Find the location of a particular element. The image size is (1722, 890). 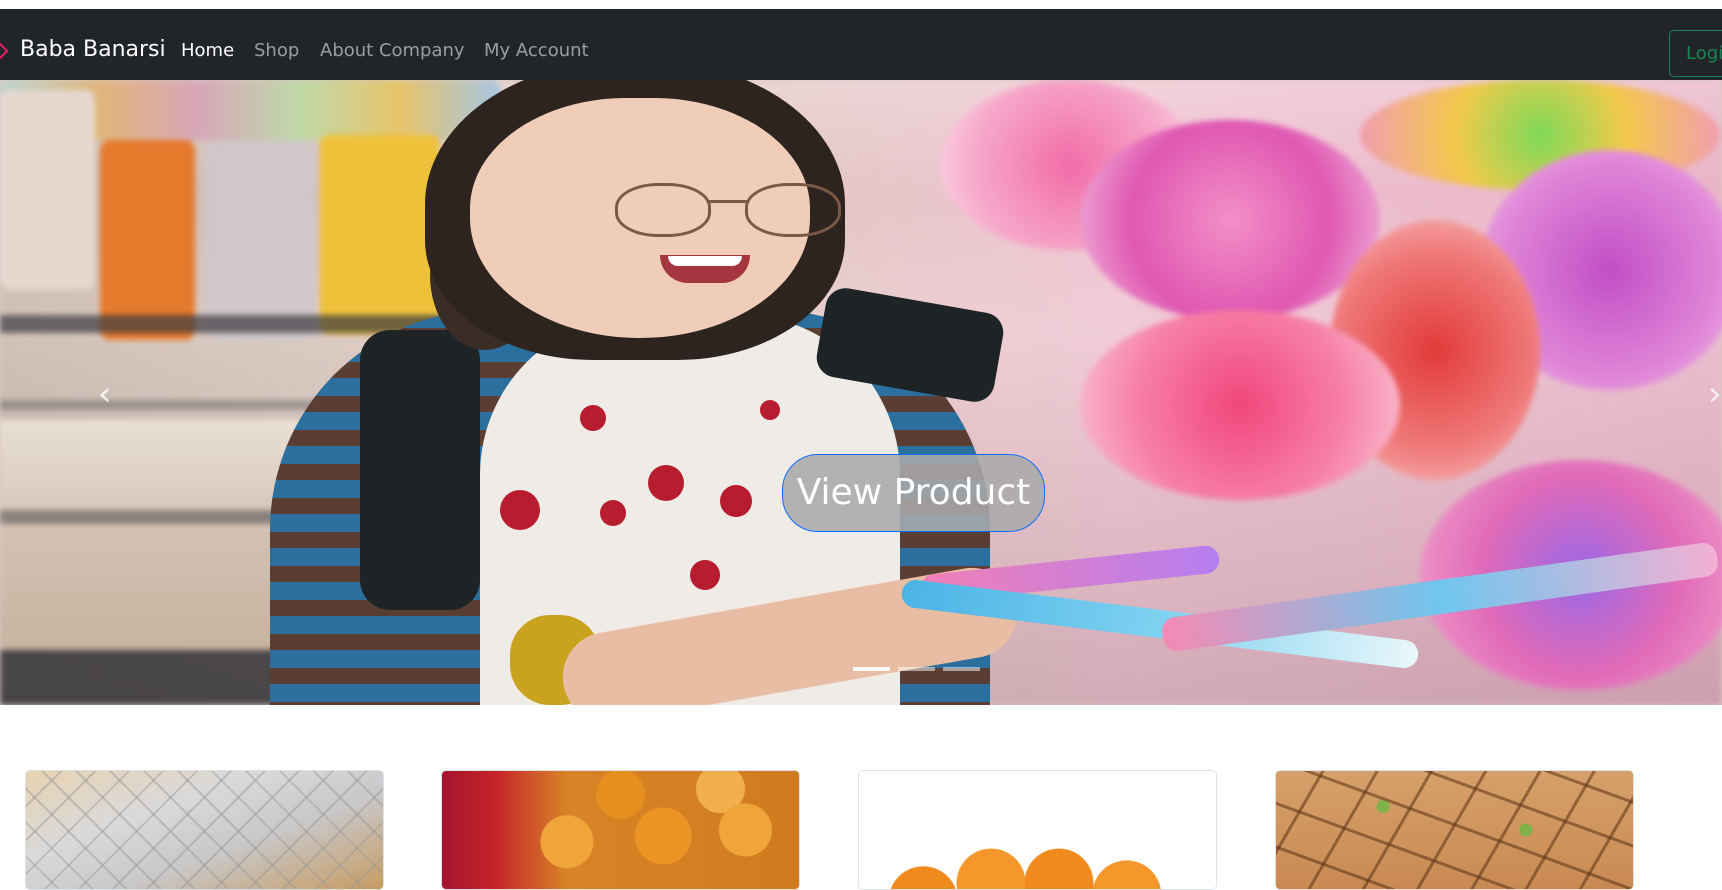

product-card-gujiya is located at coordinates (620, 830).